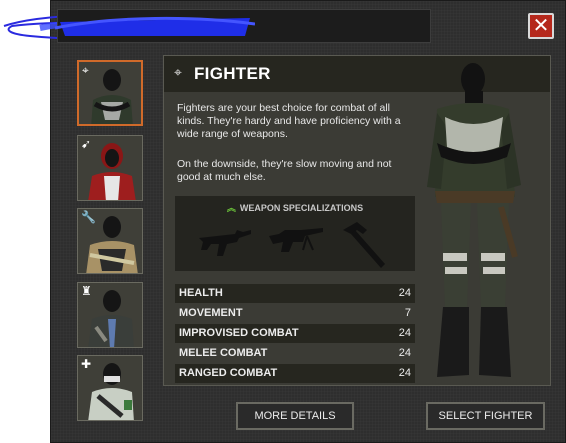 The height and width of the screenshot is (443, 566). Describe the element at coordinates (223, 353) in the screenshot. I see `stat-label: MELEE COMBAT` at that location.